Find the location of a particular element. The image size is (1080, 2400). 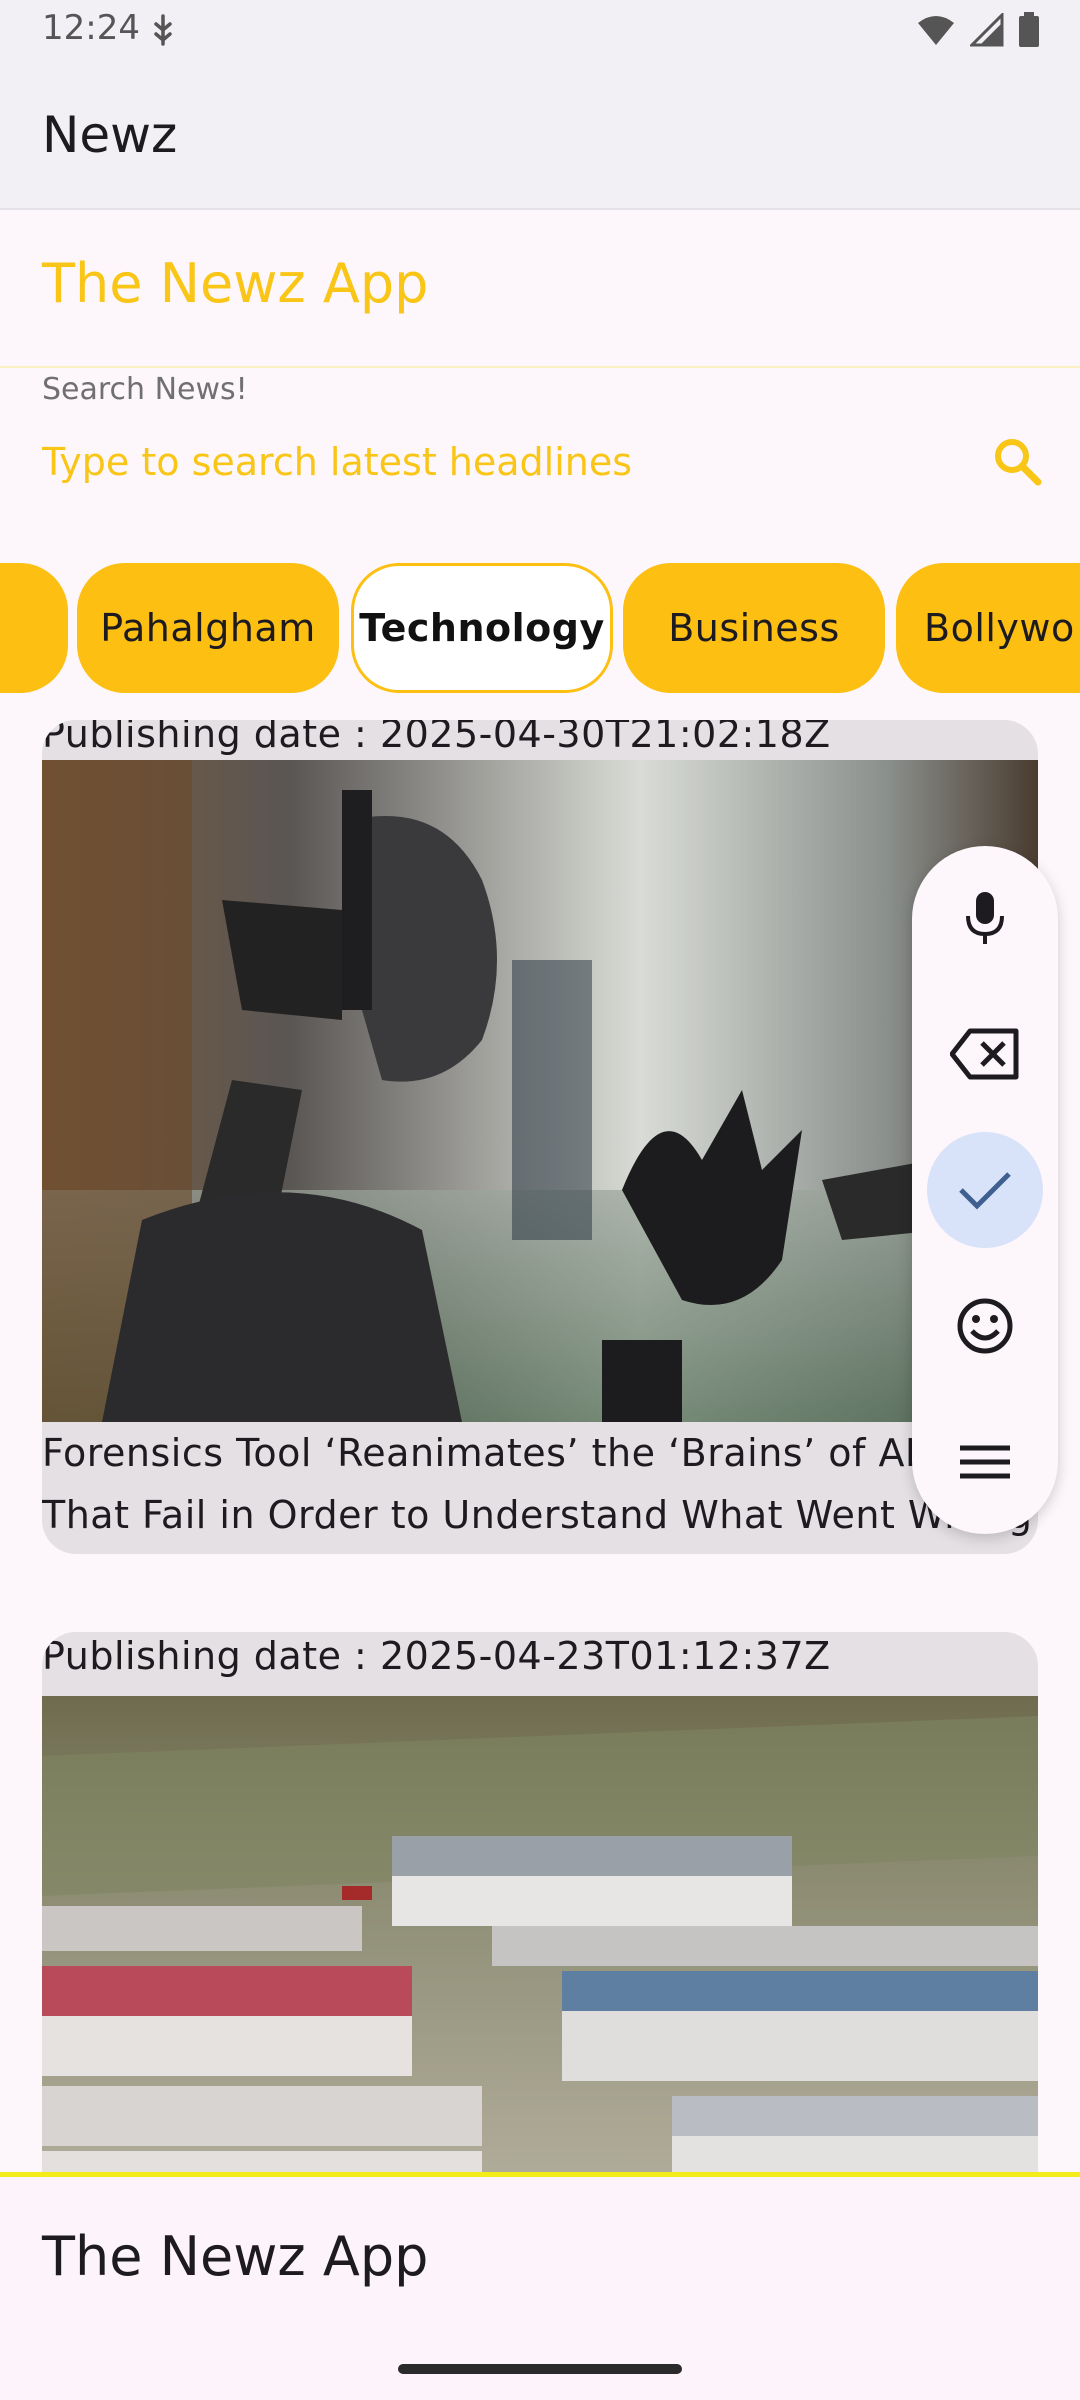

brand-title: The Newz App is located at coordinates (235, 283).